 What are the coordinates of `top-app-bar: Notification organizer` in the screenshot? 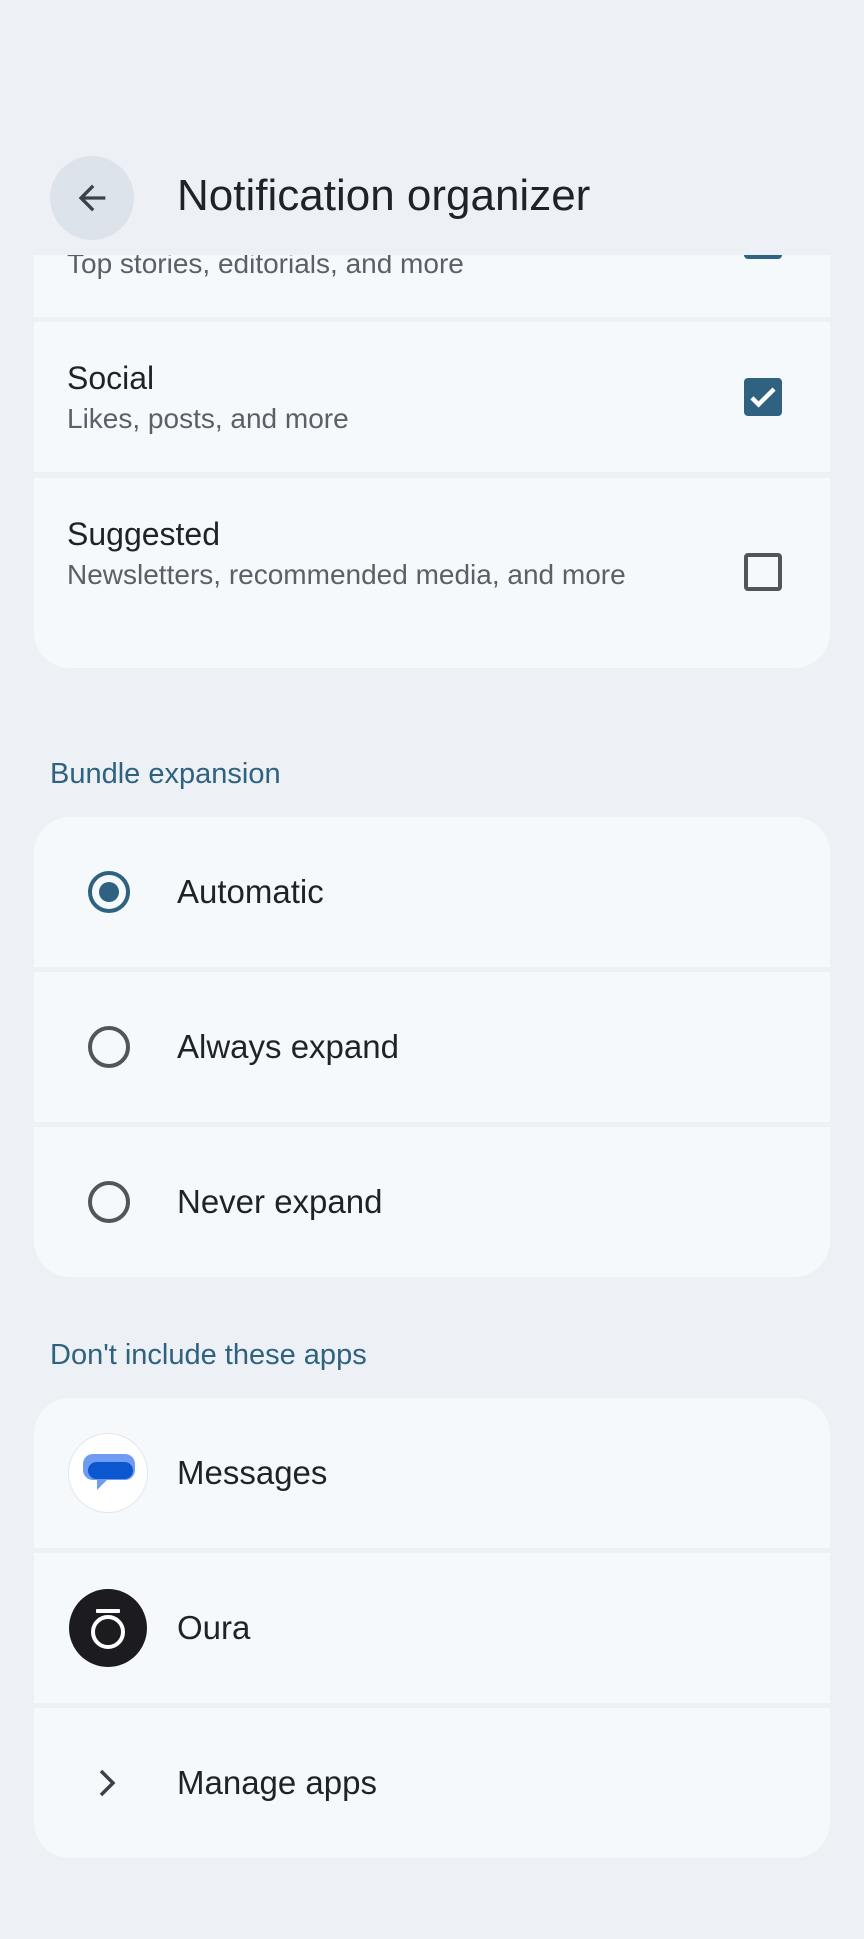 It's located at (432, 127).